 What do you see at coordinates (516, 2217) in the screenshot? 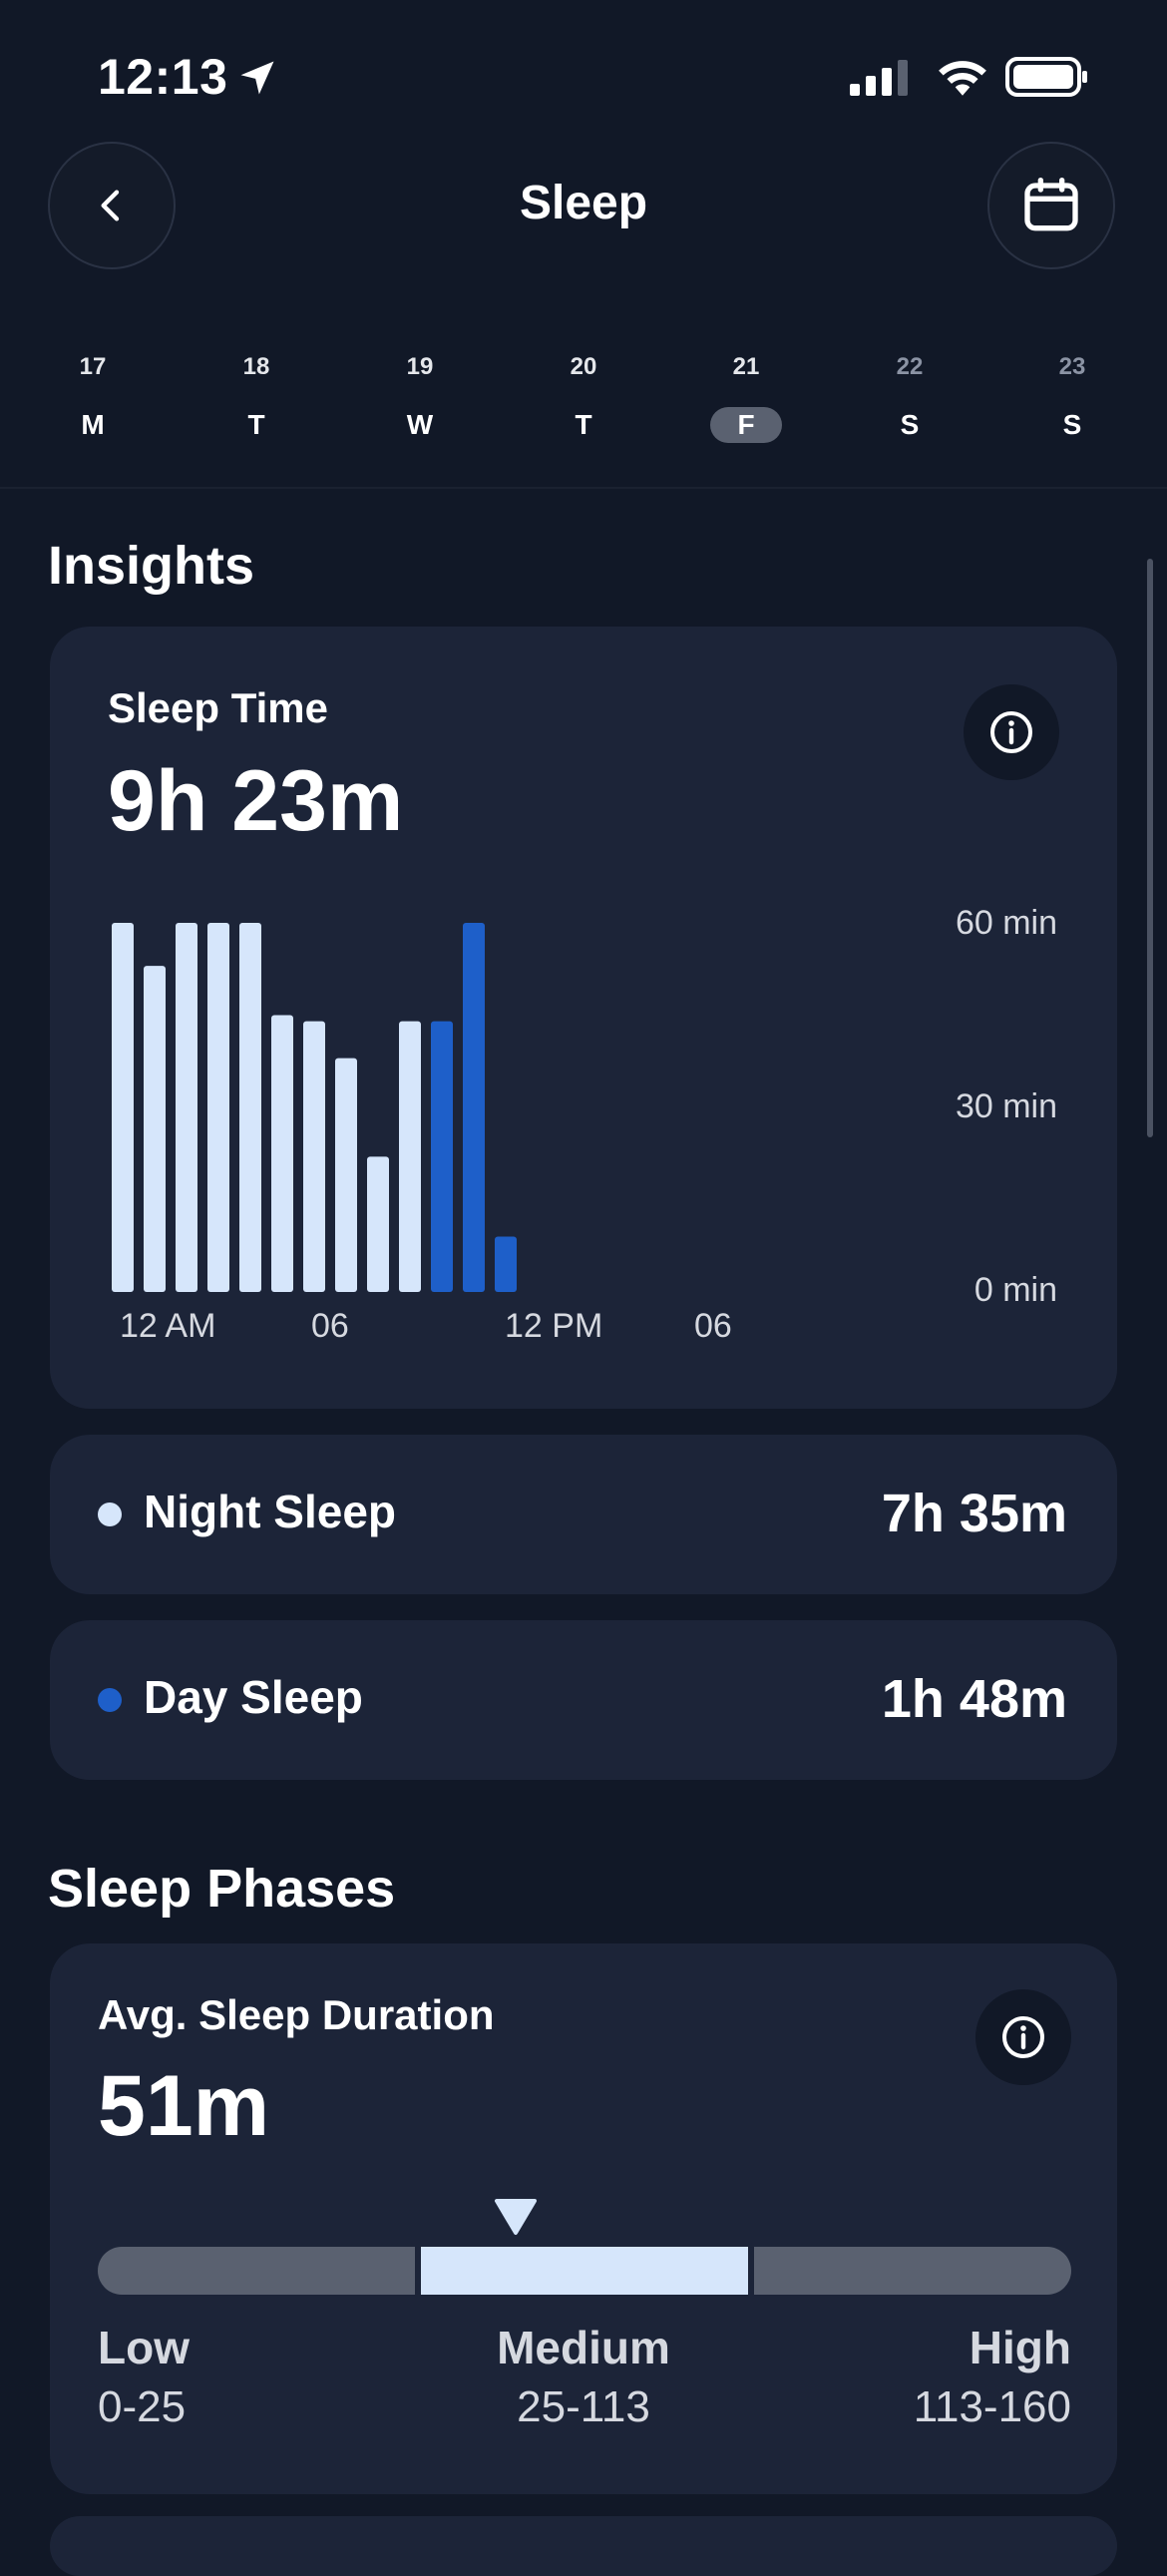
I see `current-level-marker-icon` at bounding box center [516, 2217].